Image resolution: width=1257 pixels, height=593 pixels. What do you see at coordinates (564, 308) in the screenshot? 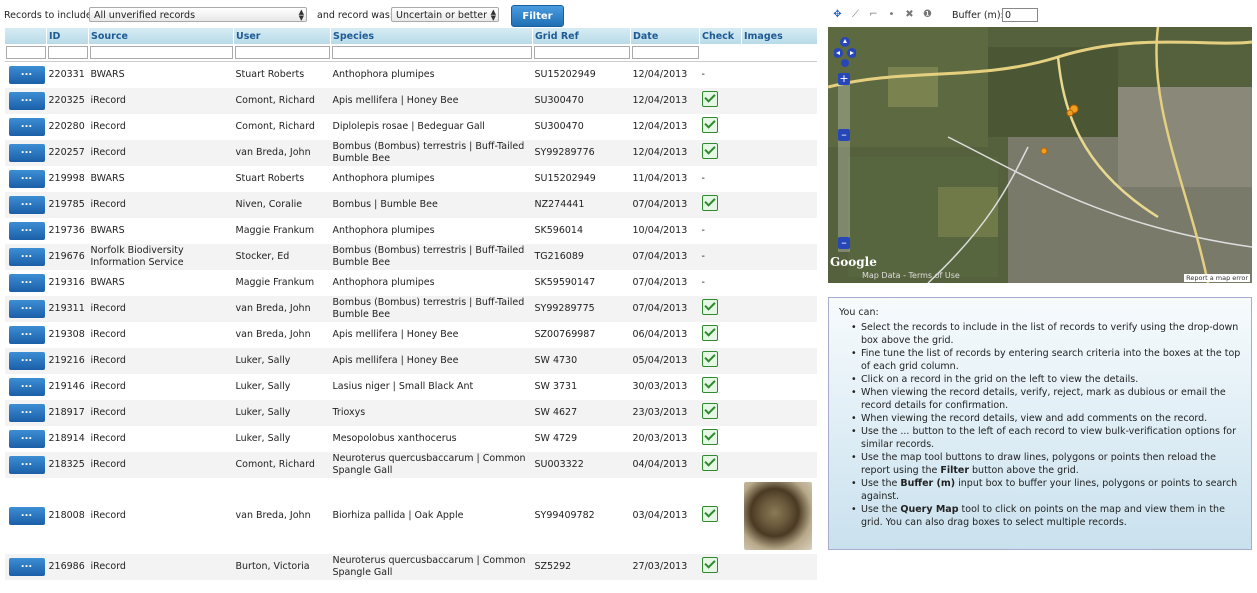
I see `row-grid-ref: SY99289775` at bounding box center [564, 308].